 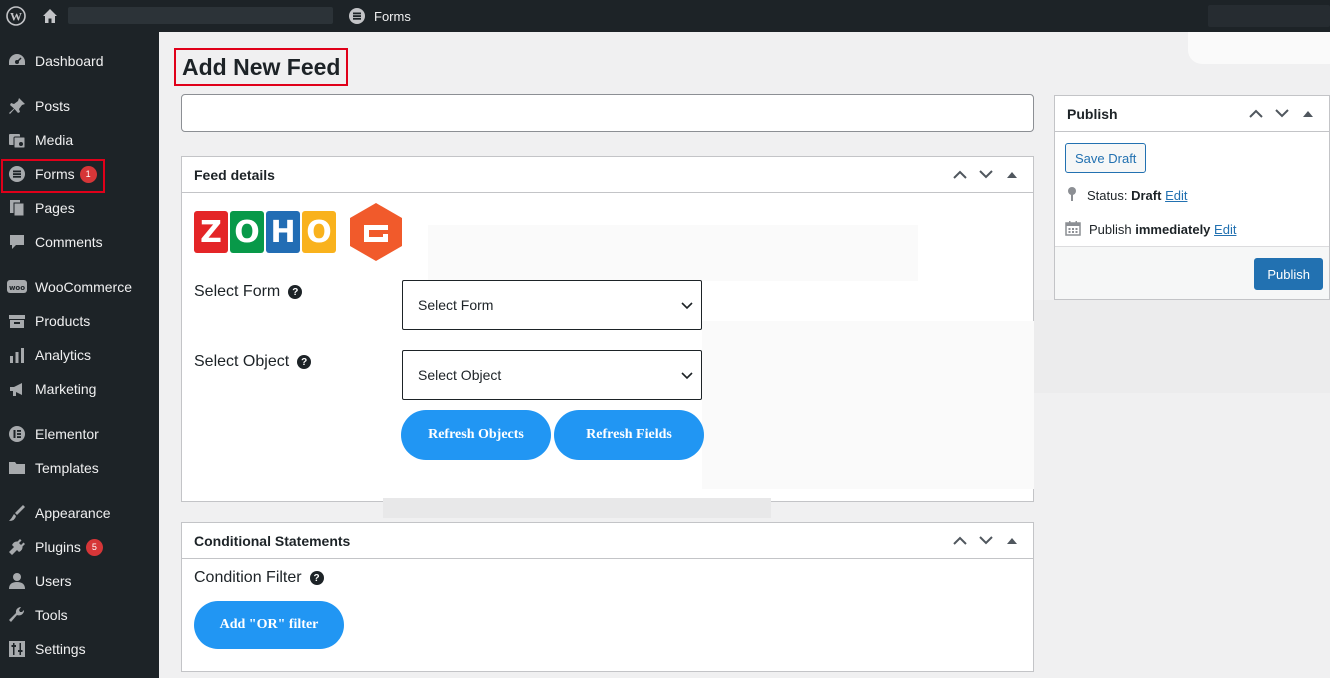 What do you see at coordinates (272, 540) in the screenshot?
I see `conditional-heading: Conditional Statements` at bounding box center [272, 540].